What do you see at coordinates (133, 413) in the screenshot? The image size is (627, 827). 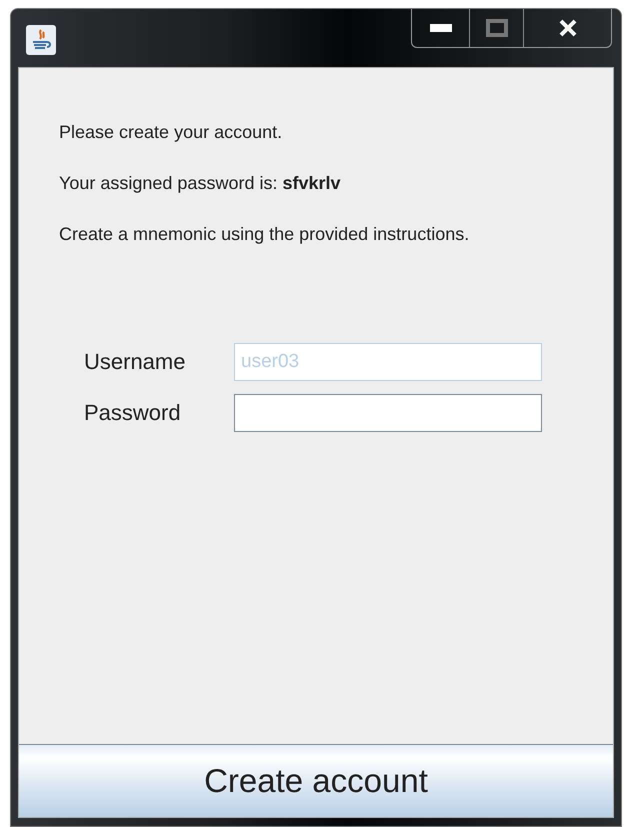 I see `field-label: Password` at bounding box center [133, 413].